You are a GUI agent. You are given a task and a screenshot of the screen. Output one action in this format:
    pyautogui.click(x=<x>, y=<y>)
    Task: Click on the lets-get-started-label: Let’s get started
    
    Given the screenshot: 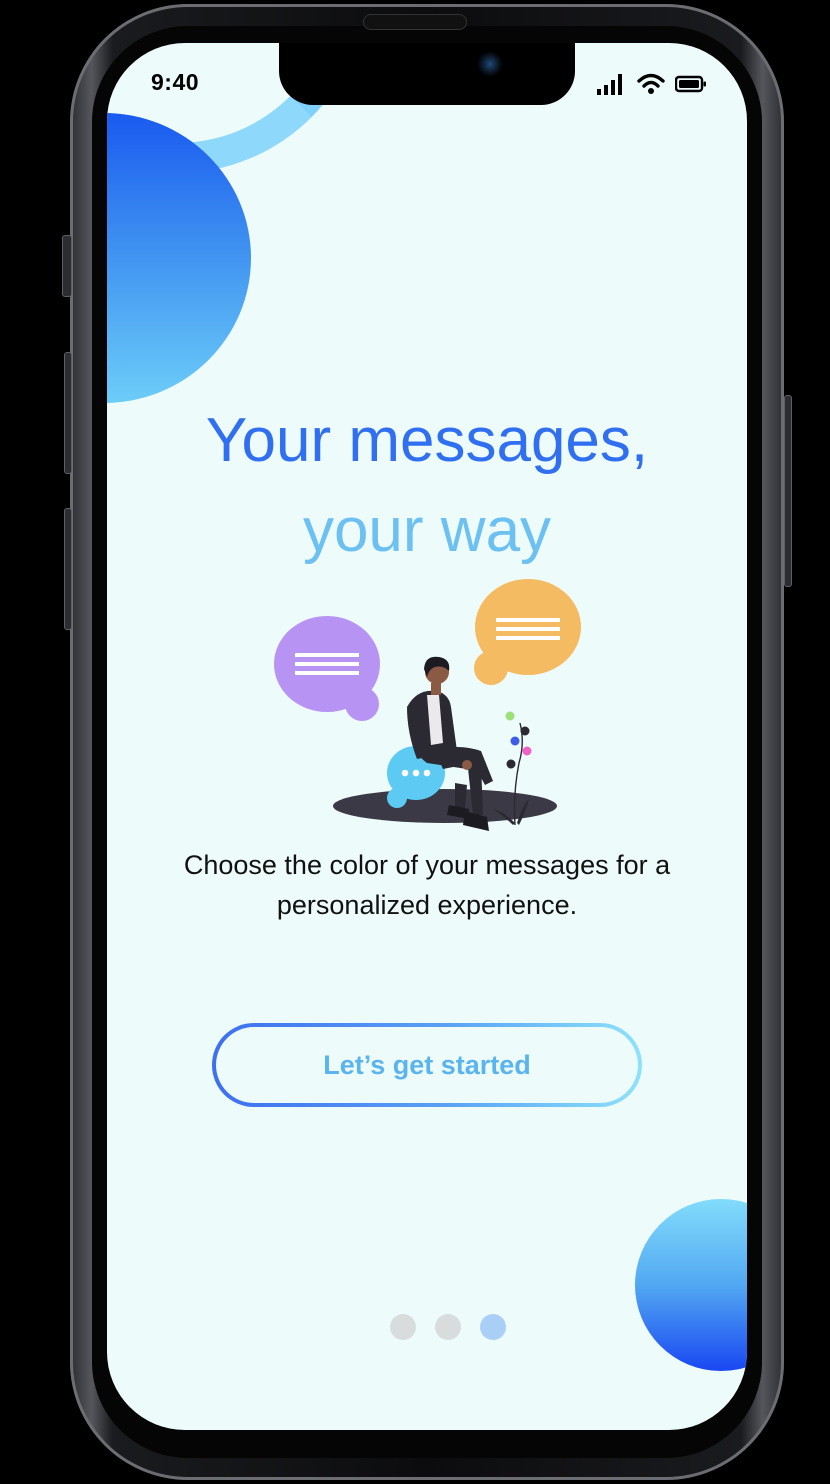 What is the action you would take?
    pyautogui.click(x=427, y=1064)
    